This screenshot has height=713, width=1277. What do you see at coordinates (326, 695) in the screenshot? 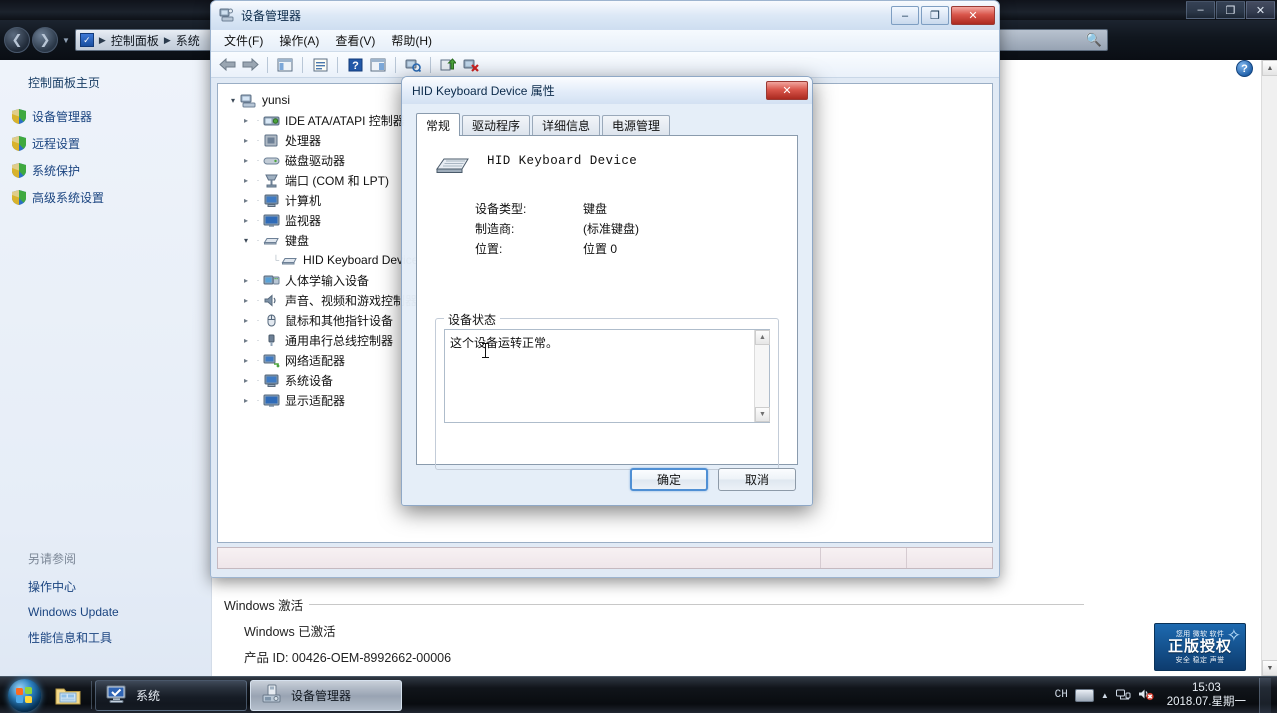
I see `taskbar-button-device-manager: 设备管理器` at bounding box center [326, 695].